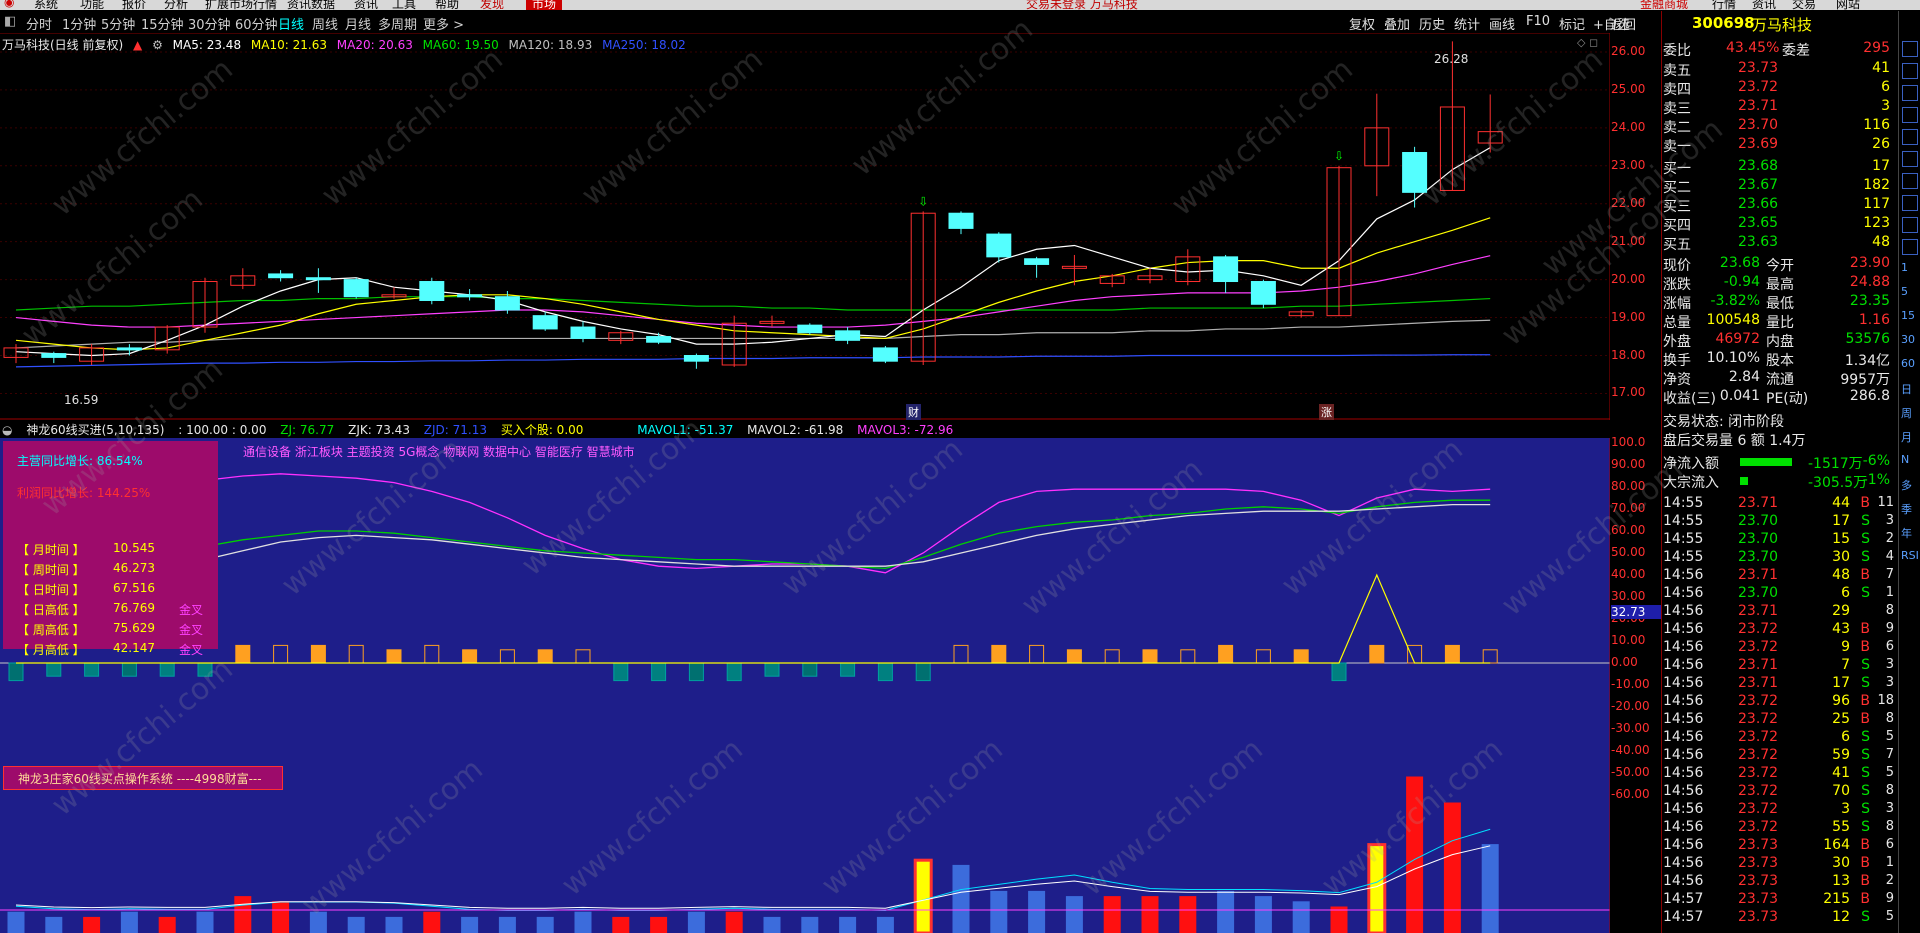 This screenshot has height=933, width=1920. I want to click on chart-options-icon: ◇ ◻, so click(1587, 42).